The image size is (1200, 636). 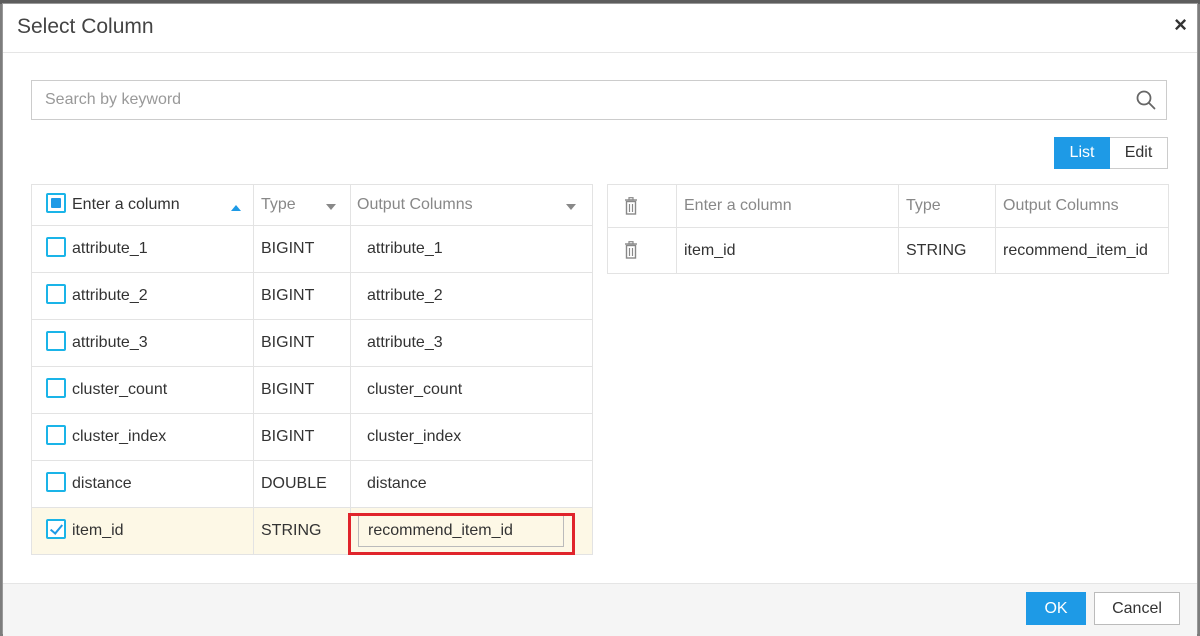 I want to click on list-view-button: List, so click(x=1082, y=153).